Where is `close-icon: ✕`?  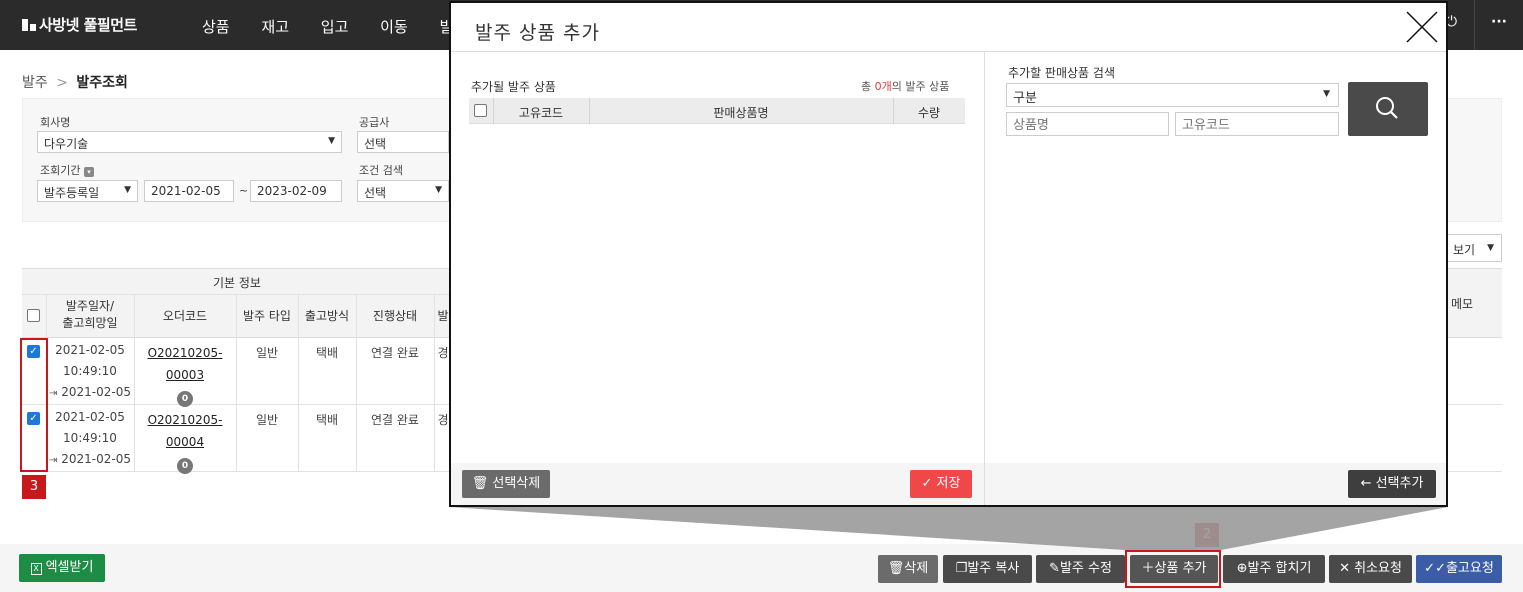 close-icon: ✕ is located at coordinates (1347, 568).